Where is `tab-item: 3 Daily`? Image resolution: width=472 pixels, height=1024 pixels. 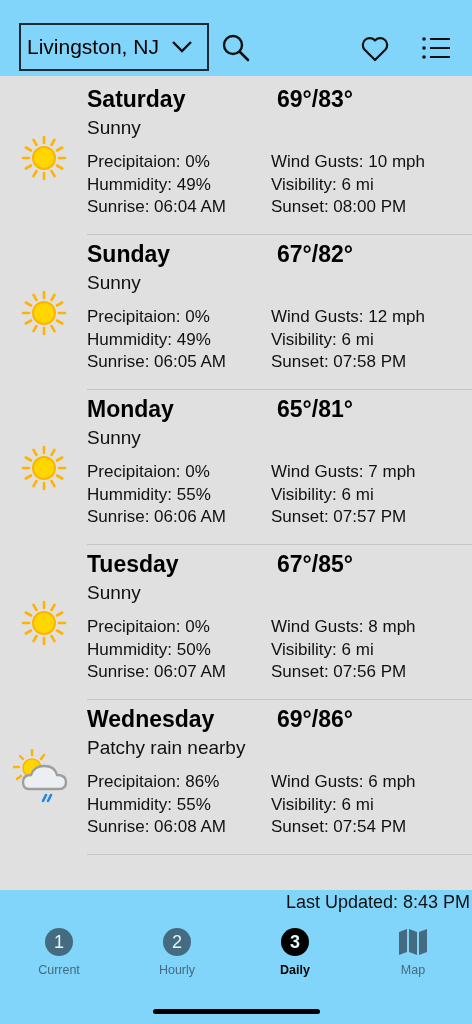 tab-item: 3 Daily is located at coordinates (295, 952).